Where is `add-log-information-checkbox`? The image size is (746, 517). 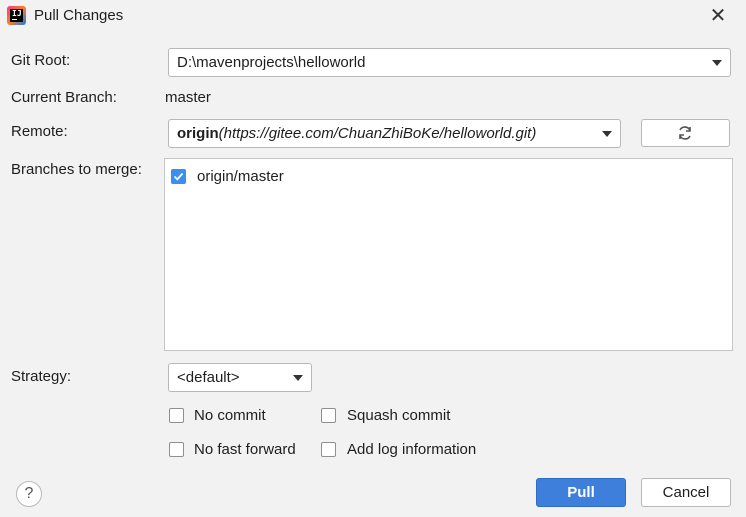
add-log-information-checkbox is located at coordinates (328, 449).